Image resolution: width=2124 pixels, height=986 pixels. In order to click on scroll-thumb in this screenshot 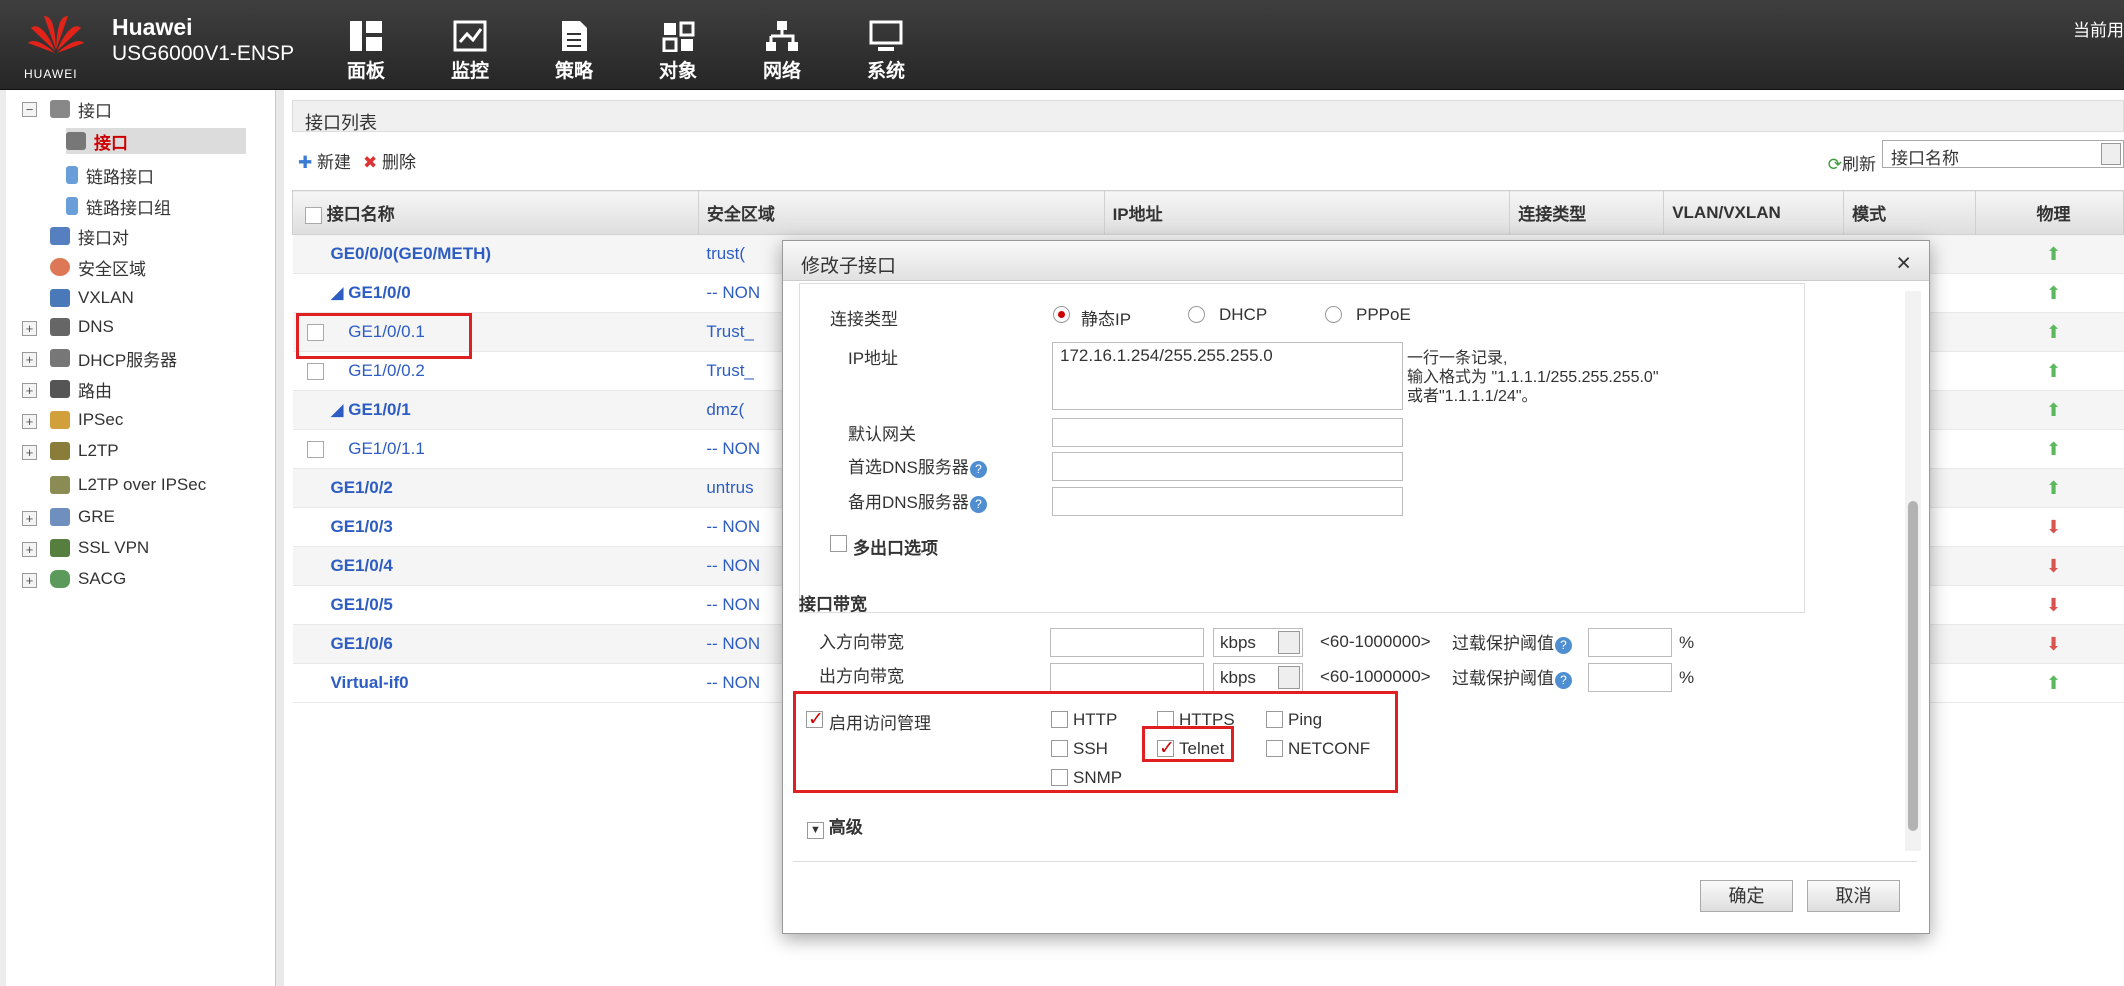, I will do `click(1913, 666)`.